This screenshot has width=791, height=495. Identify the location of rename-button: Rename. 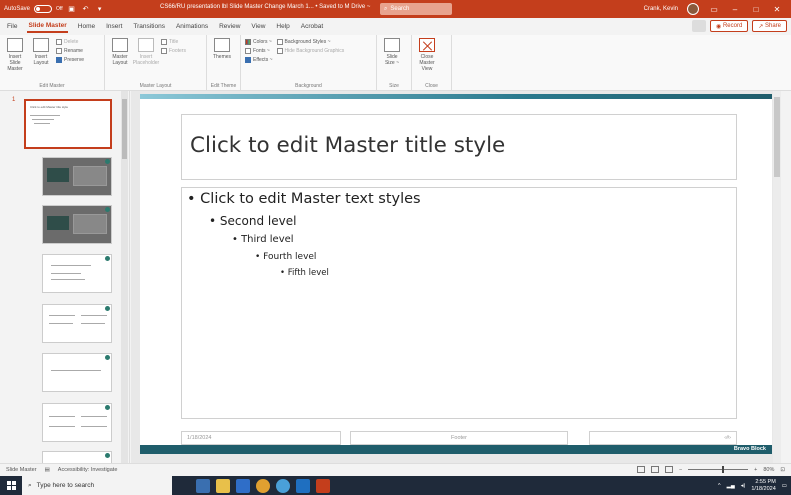
(70, 51).